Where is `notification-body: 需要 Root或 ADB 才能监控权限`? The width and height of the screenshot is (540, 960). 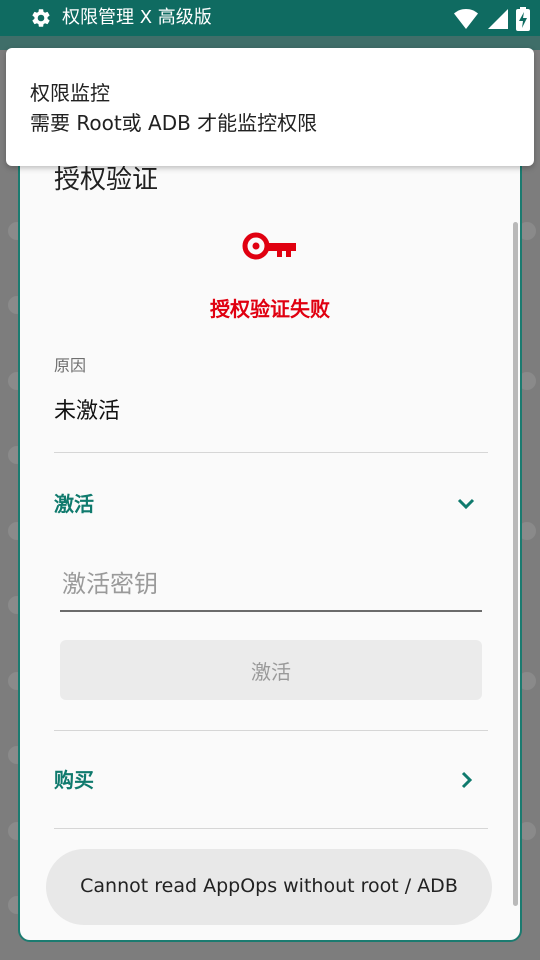
notification-body: 需要 Root或 ADB 才能监控权限 is located at coordinates (174, 123).